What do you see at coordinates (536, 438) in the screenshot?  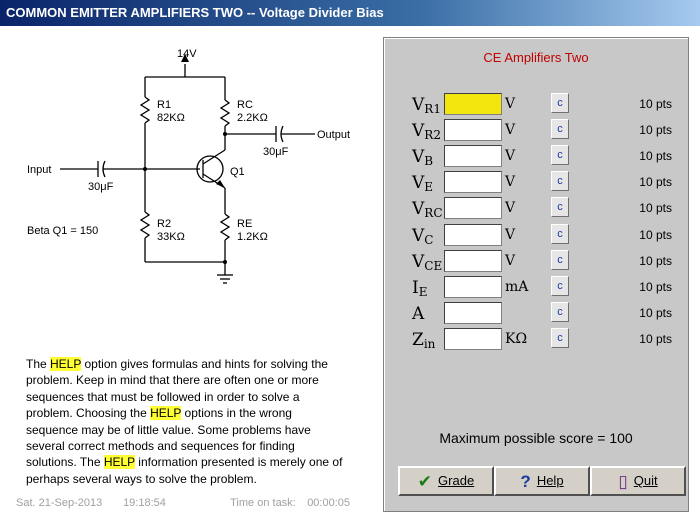 I see `max-score-label: Maximum possible score = 100` at bounding box center [536, 438].